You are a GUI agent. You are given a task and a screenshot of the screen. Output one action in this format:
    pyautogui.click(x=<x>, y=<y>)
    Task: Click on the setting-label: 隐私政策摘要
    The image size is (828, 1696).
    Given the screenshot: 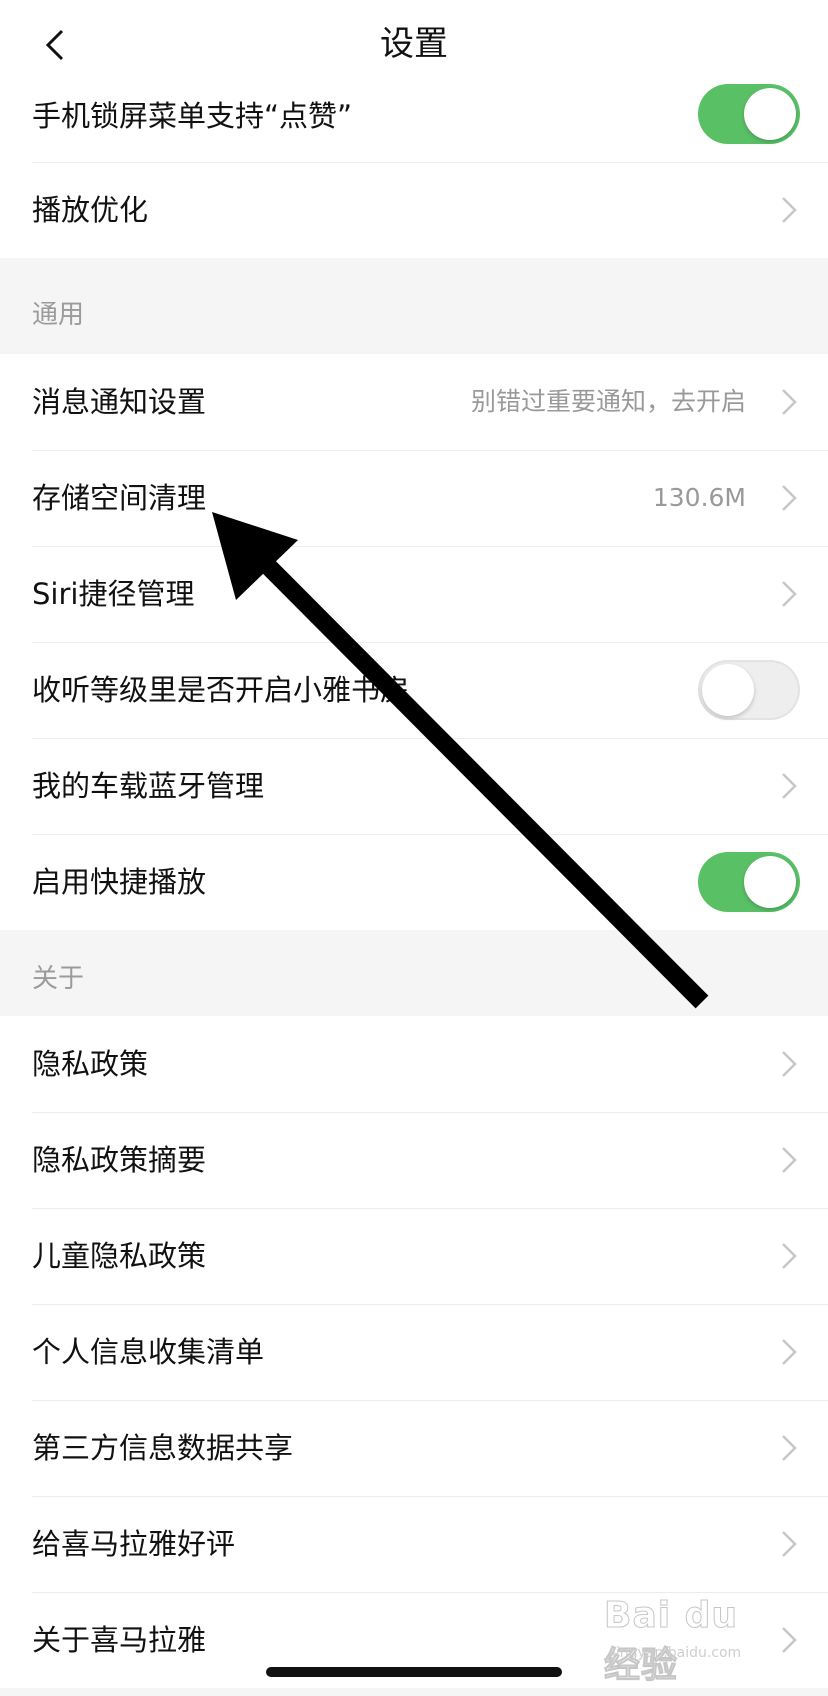 What is the action you would take?
    pyautogui.click(x=119, y=1160)
    